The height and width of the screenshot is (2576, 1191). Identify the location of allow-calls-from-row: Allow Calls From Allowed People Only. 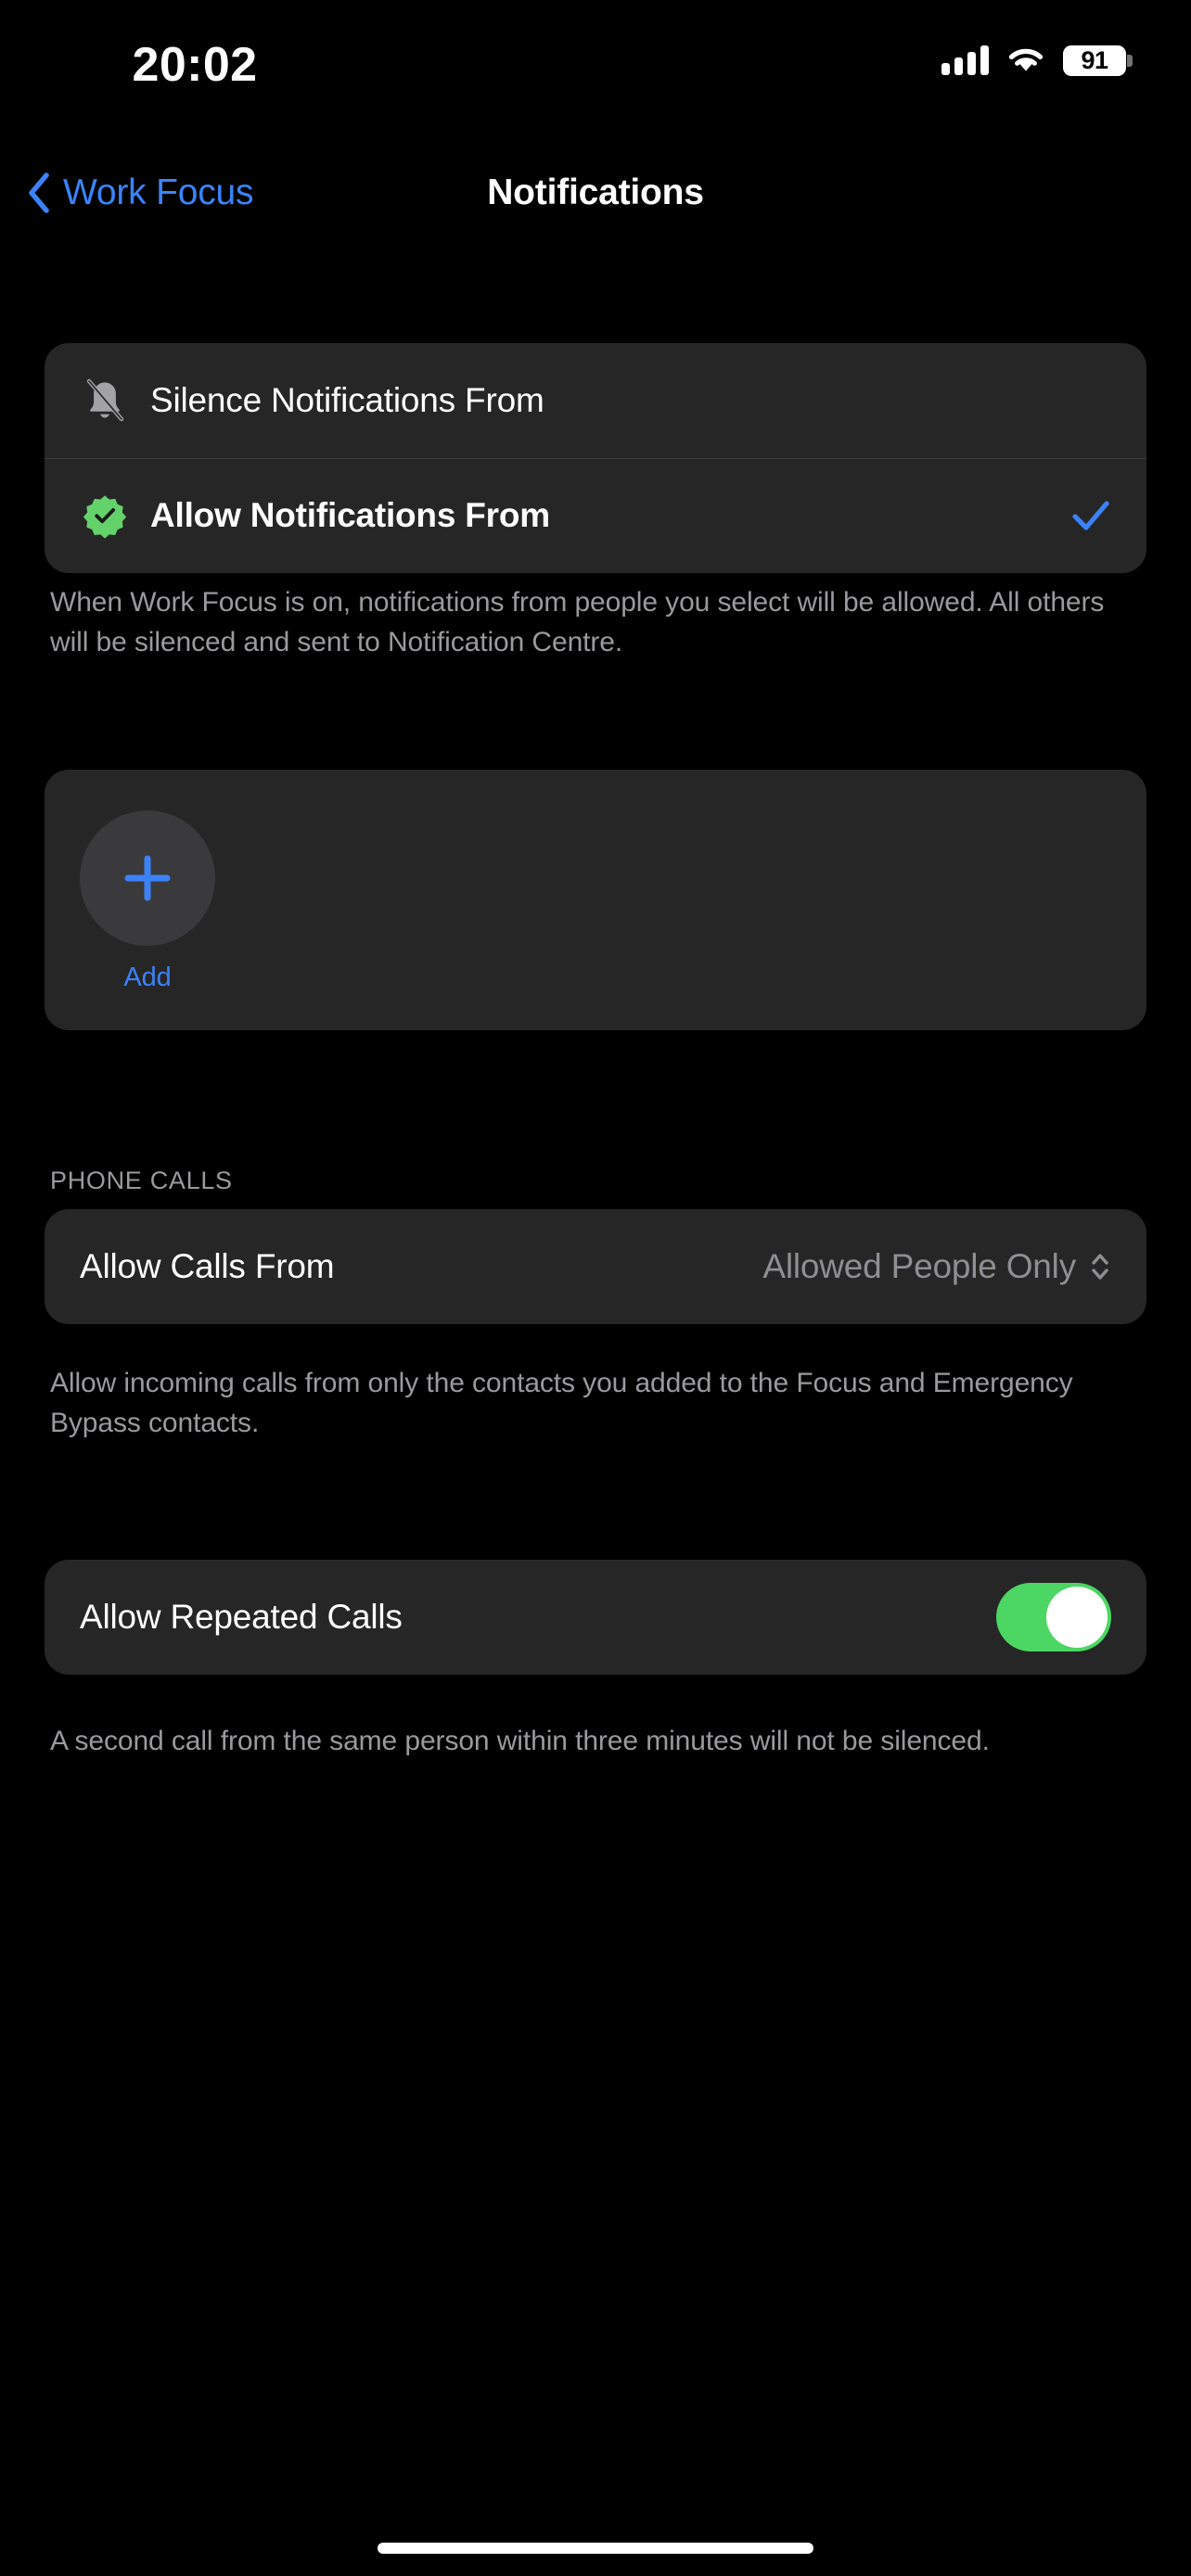
(595, 1266).